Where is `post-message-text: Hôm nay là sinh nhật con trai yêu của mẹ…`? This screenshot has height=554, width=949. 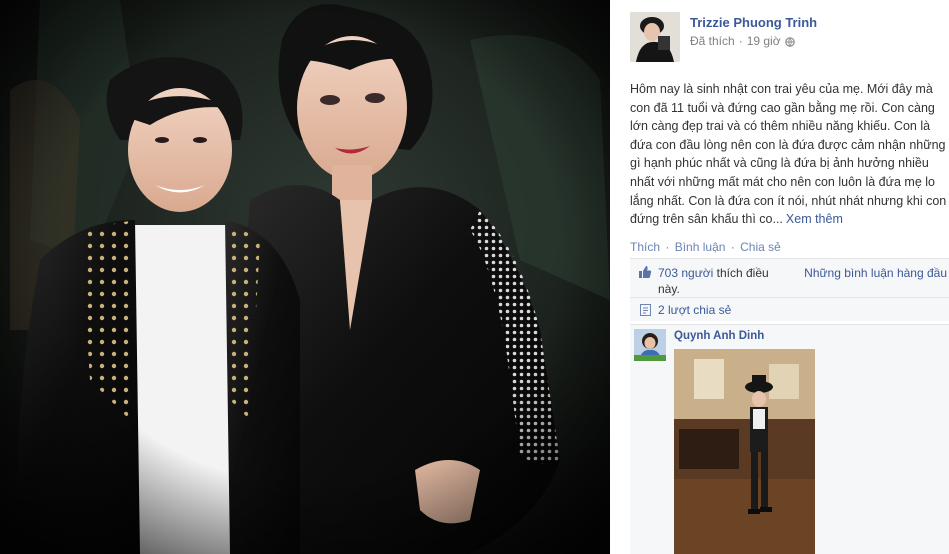 post-message-text: Hôm nay là sinh nhật con trai yêu của mẹ… is located at coordinates (788, 154).